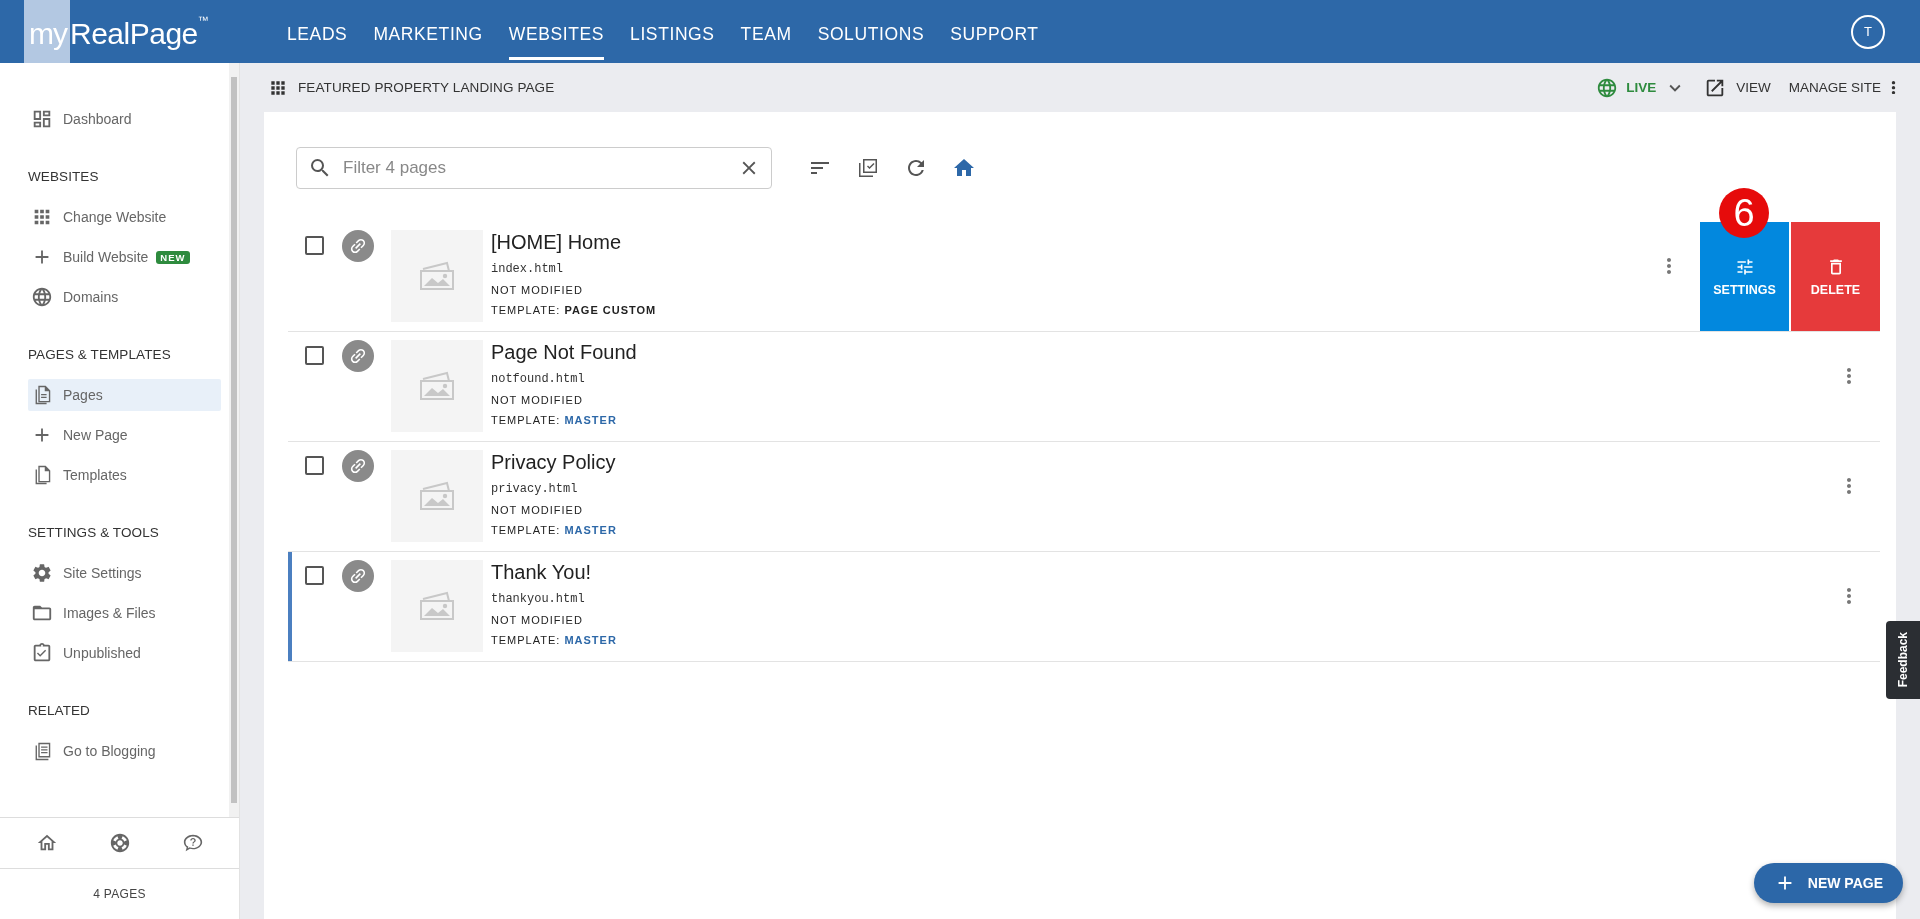 The image size is (1920, 919). Describe the element at coordinates (994, 31) in the screenshot. I see `nav-tab: SUPPORT` at that location.